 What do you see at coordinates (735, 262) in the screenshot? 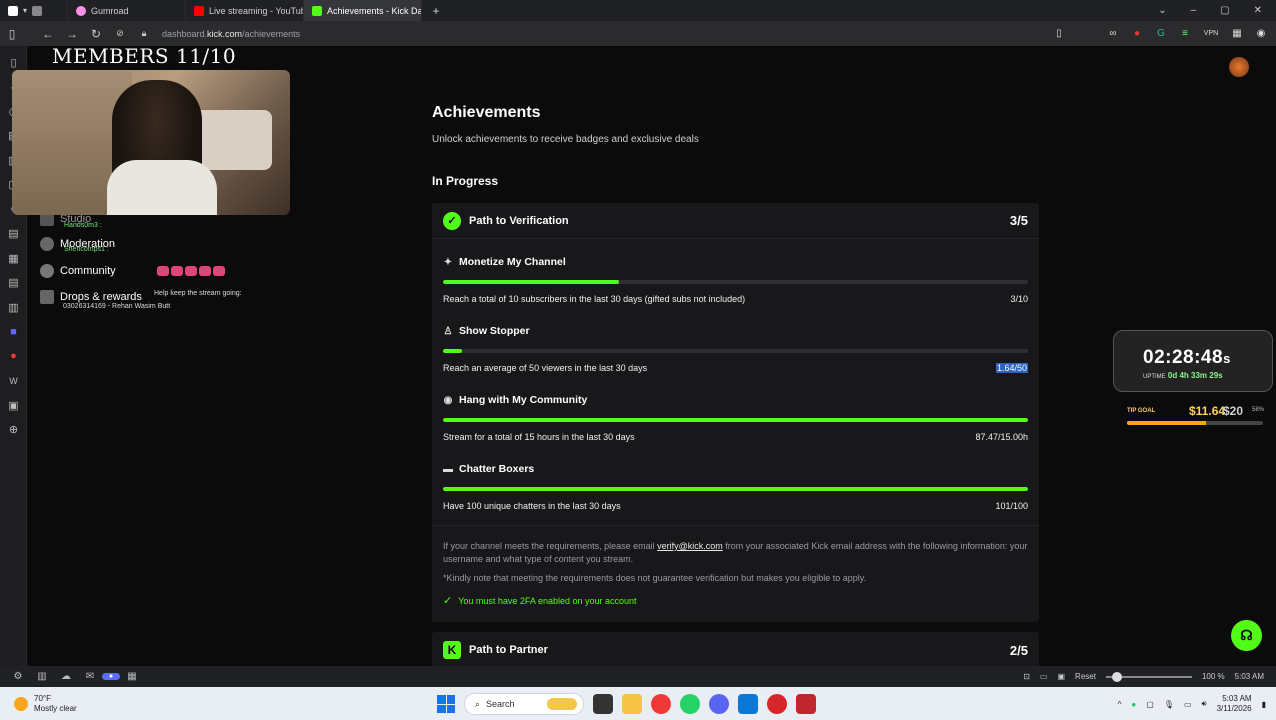
I see `goal-title: ✦ Monetize My Channel` at bounding box center [735, 262].